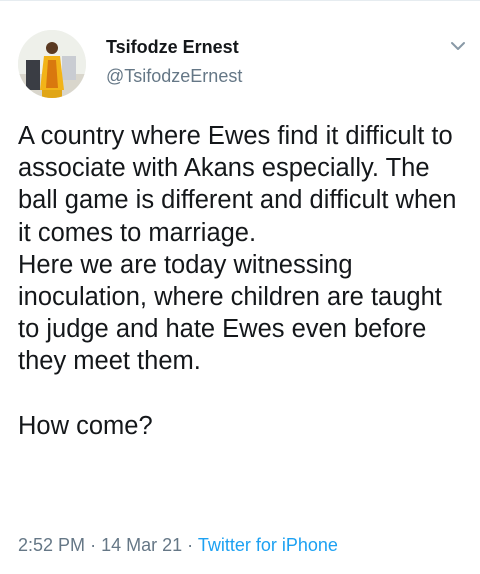 This screenshot has height=574, width=480. I want to click on author-block: Tsifodze Ernest @TsifodzeErnest, so click(174, 61).